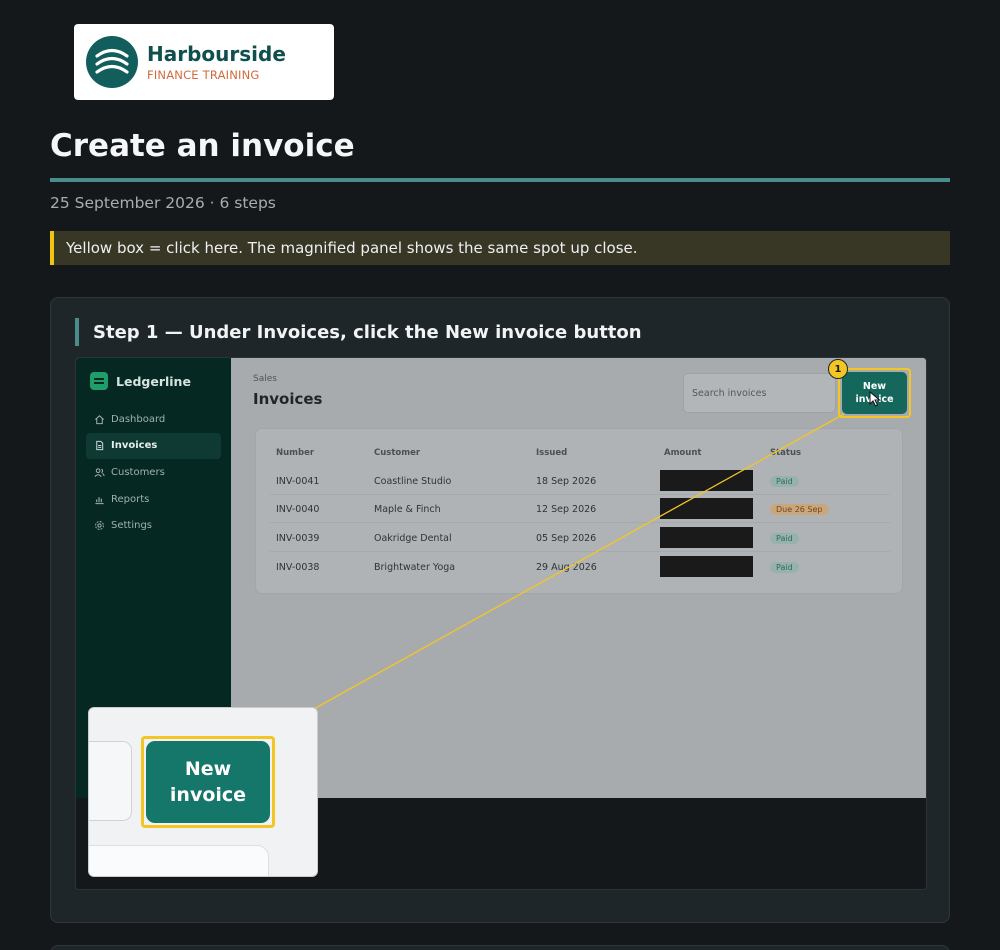 The height and width of the screenshot is (950, 1000). What do you see at coordinates (179, 860) in the screenshot?
I see `magnified-table-edge` at bounding box center [179, 860].